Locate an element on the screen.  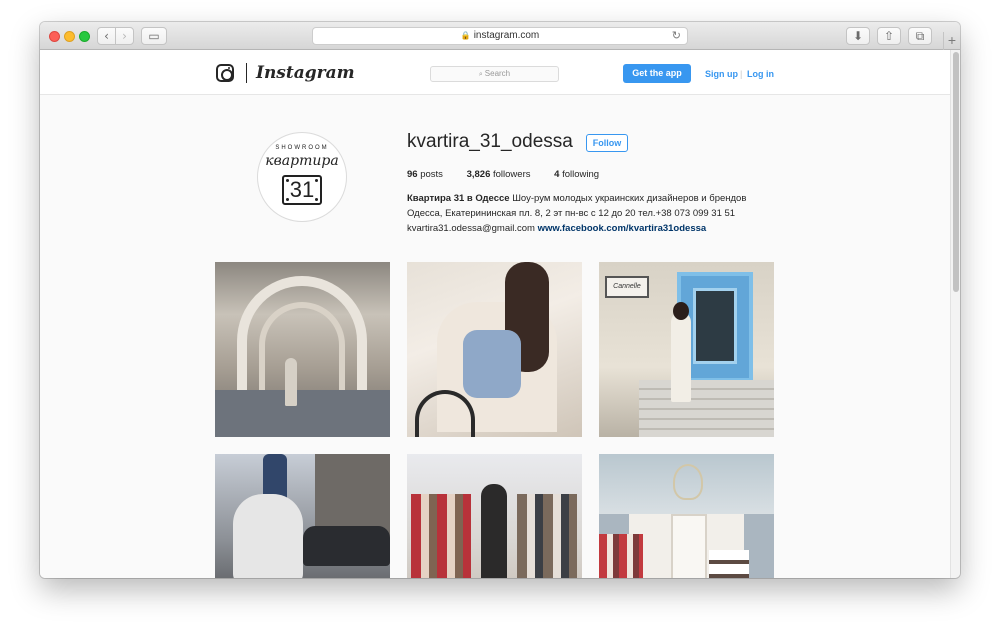
share-icon: ⇧ is located at coordinates (889, 36).